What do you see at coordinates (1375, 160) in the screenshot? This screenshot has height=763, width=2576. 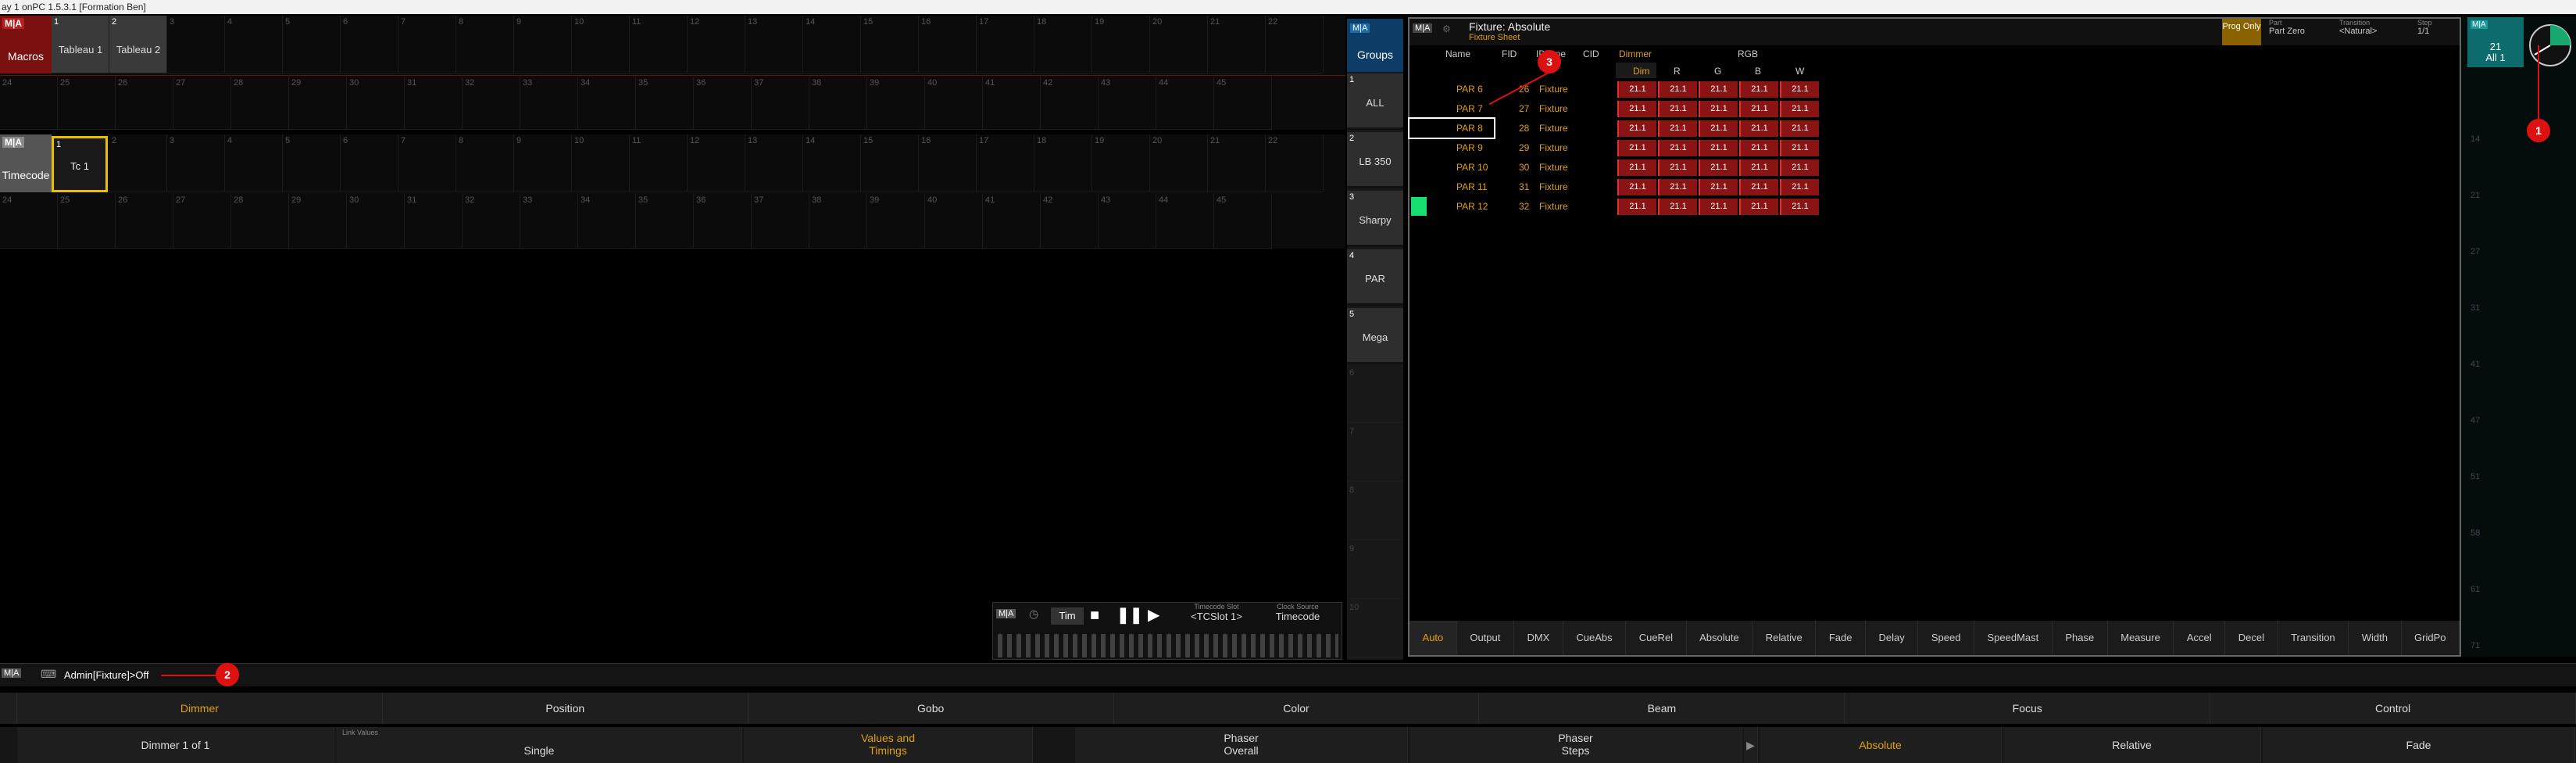 I see `group-lb-350: 2 LB 350` at bounding box center [1375, 160].